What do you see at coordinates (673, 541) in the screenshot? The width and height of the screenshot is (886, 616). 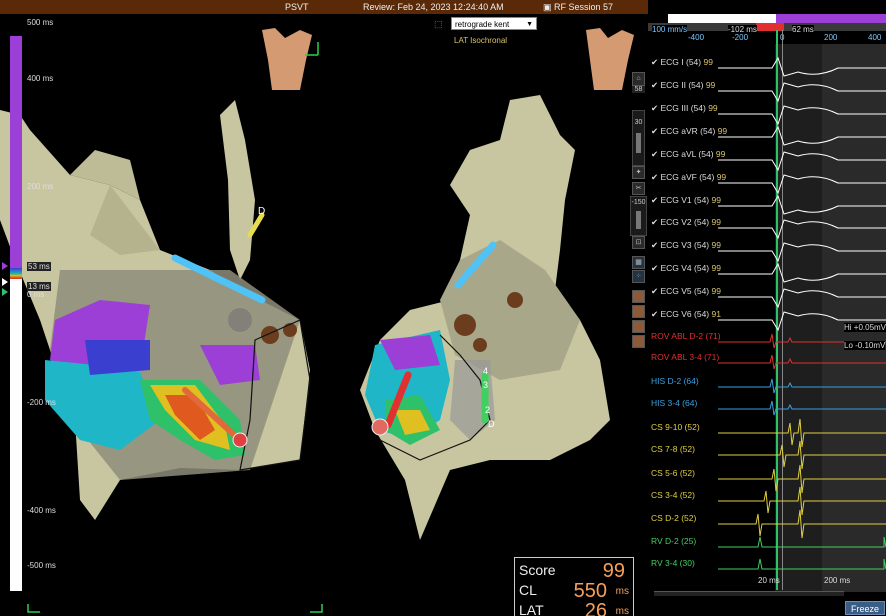 I see `channel-label: RV D-2 (25)` at bounding box center [673, 541].